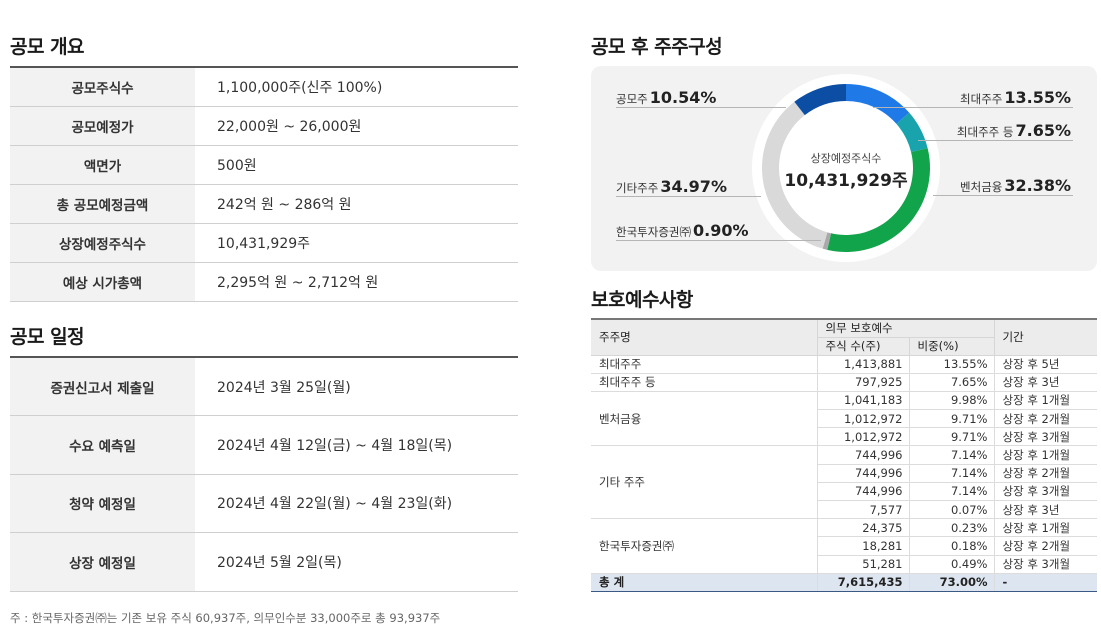 This screenshot has height=643, width=1101. I want to click on total-row: 총 계 7,615,435 73.00% -, so click(844, 582).